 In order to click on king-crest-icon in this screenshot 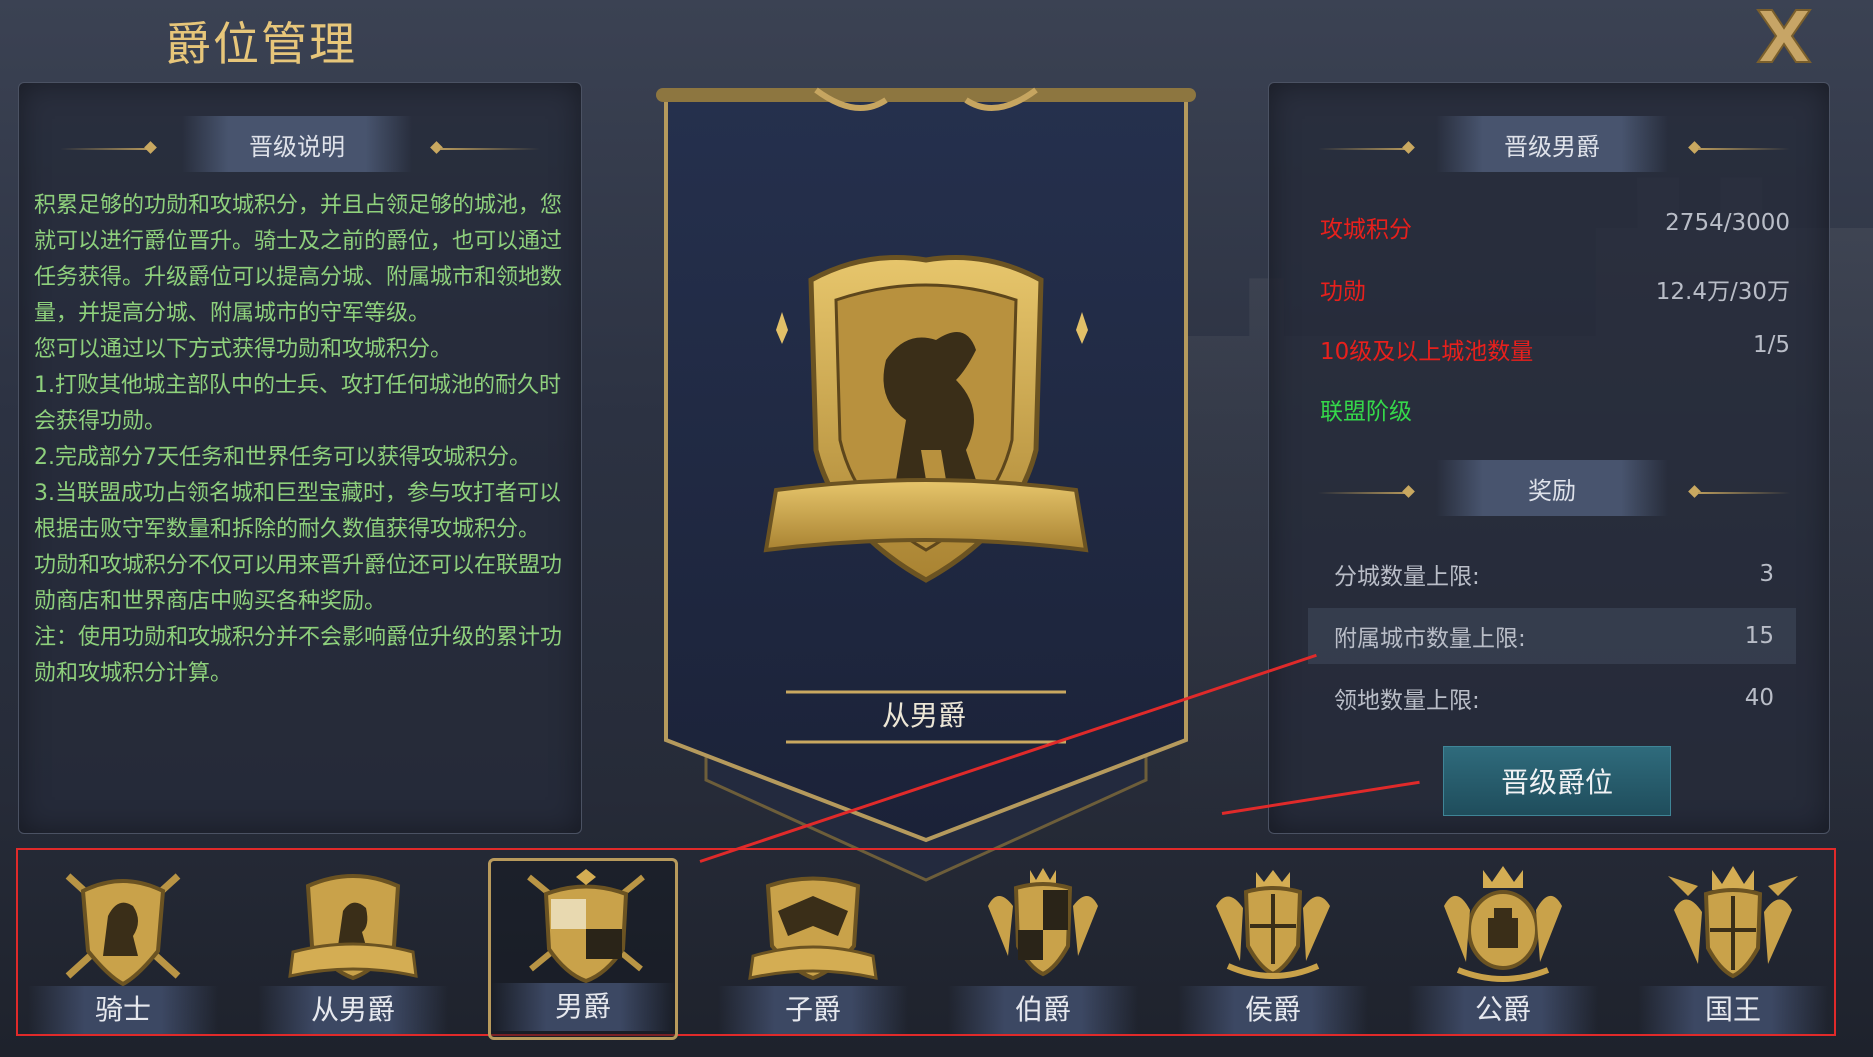, I will do `click(1733, 922)`.